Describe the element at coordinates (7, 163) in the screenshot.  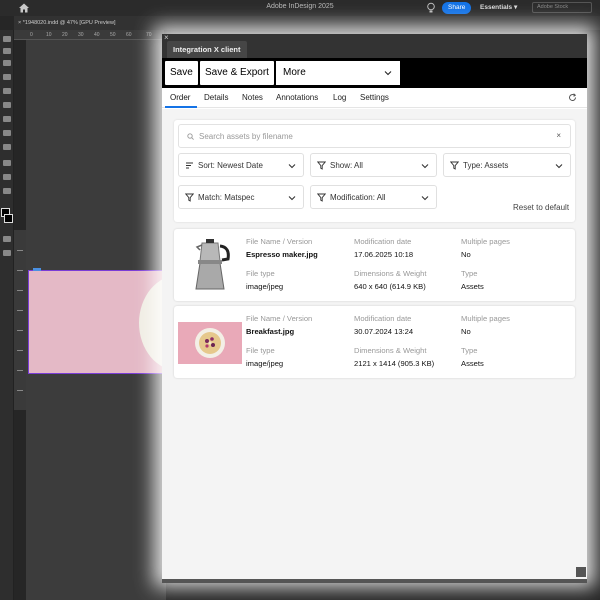
I see `eyedropper-tool-icon` at that location.